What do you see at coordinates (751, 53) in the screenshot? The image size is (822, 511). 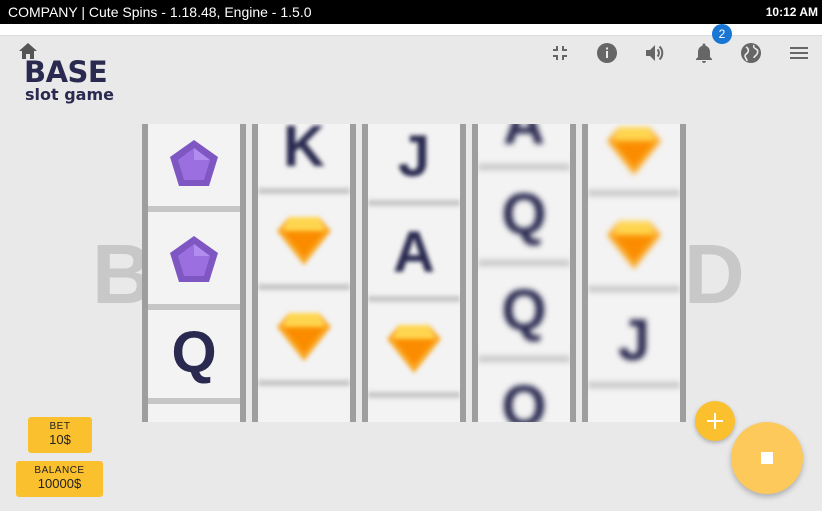 I see `globe-icon` at bounding box center [751, 53].